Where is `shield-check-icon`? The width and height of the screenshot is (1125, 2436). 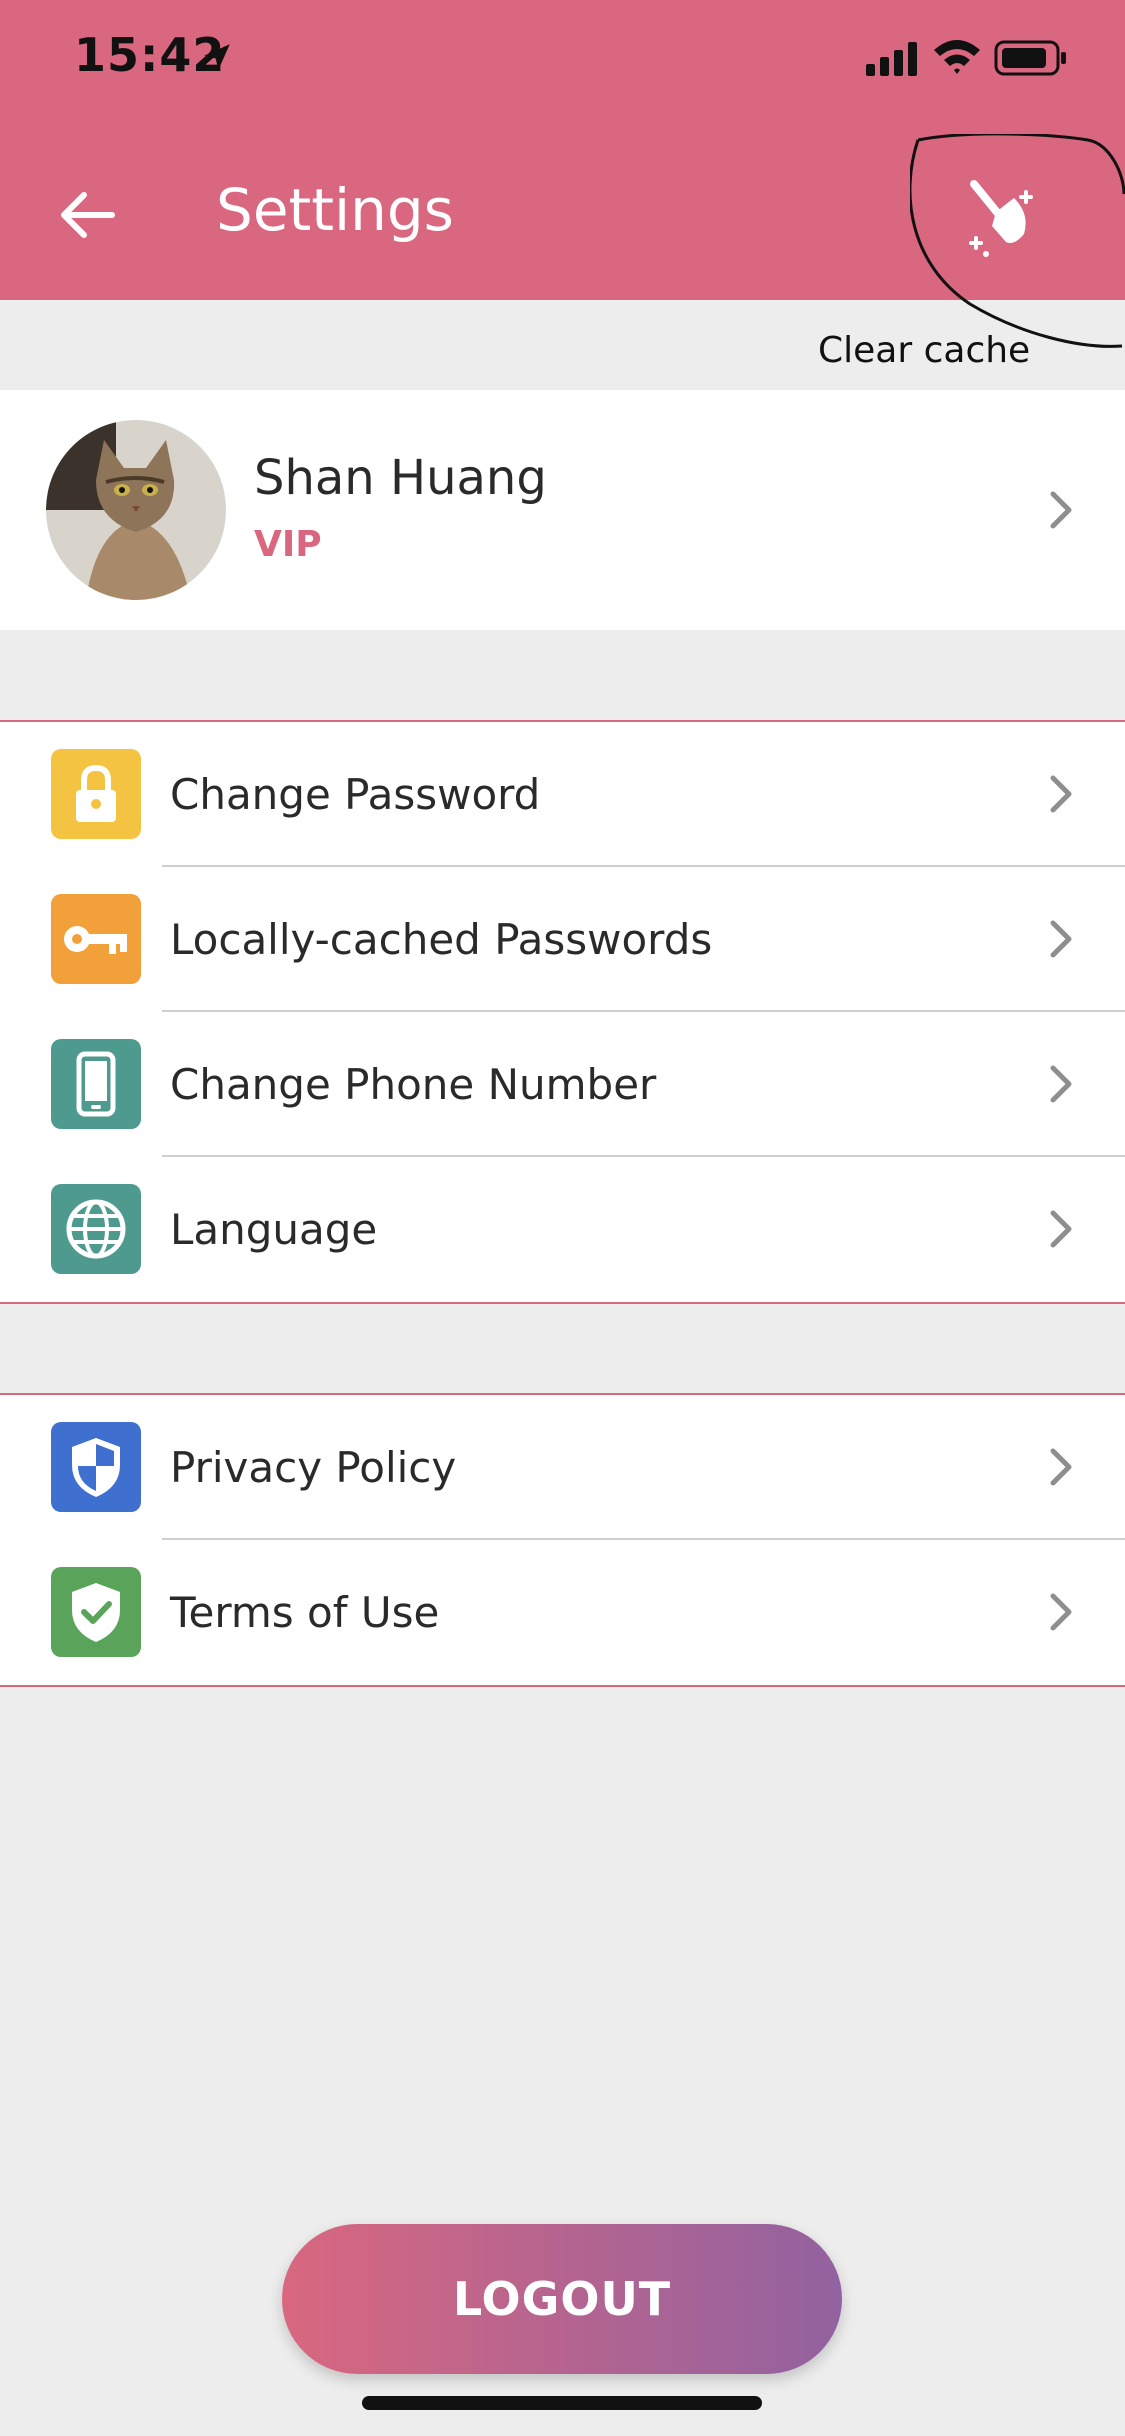
shield-check-icon is located at coordinates (96, 1612).